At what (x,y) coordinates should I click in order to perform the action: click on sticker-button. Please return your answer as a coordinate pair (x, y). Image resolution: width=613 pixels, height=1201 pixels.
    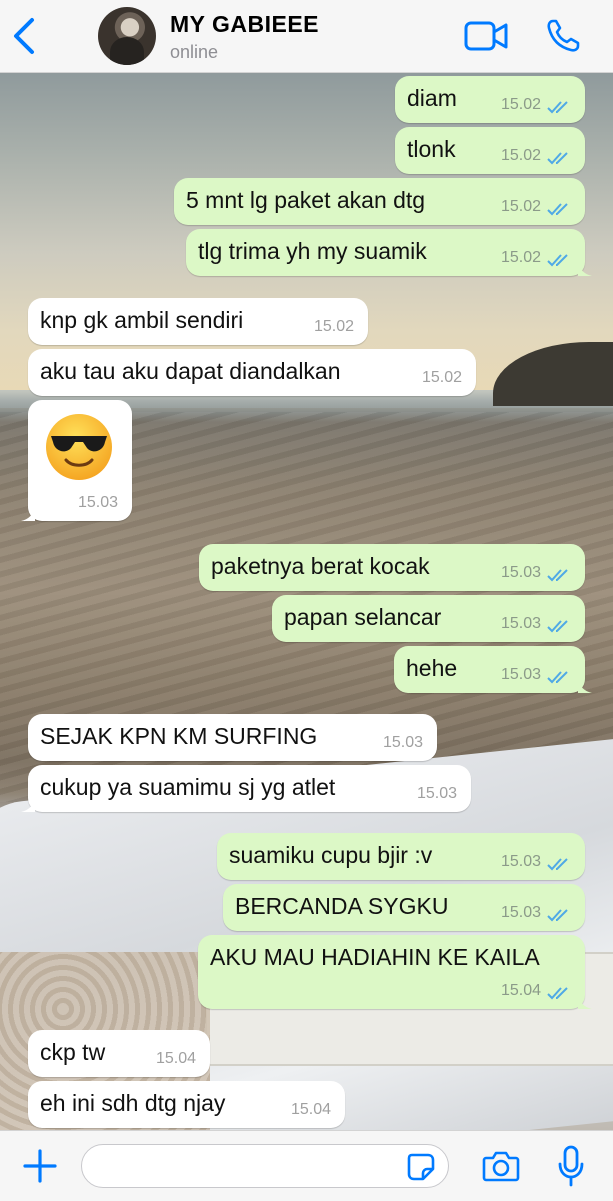
    Looking at the image, I should click on (421, 1167).